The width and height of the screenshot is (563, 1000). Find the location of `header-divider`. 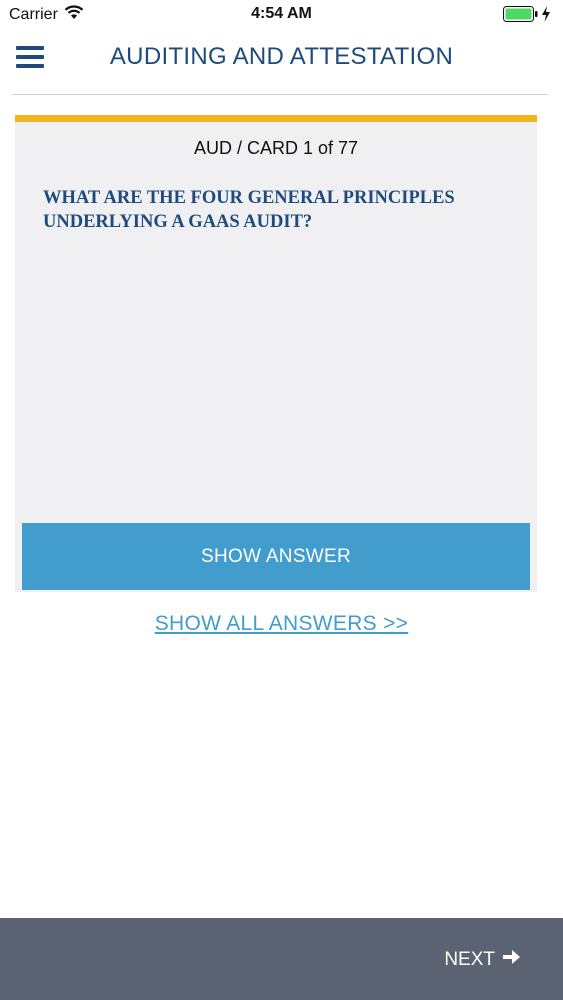

header-divider is located at coordinates (280, 94).